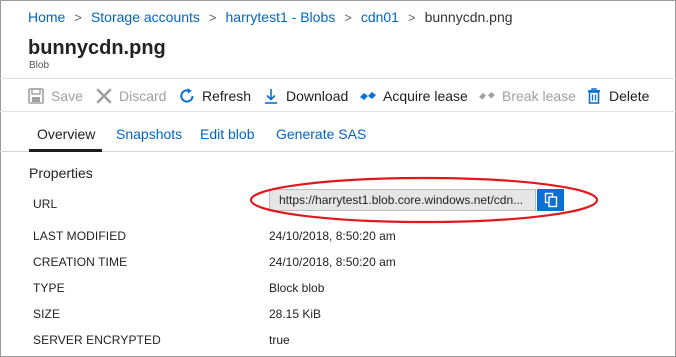 This screenshot has height=357, width=676. What do you see at coordinates (39, 65) in the screenshot?
I see `page-subtitle: Blob` at bounding box center [39, 65].